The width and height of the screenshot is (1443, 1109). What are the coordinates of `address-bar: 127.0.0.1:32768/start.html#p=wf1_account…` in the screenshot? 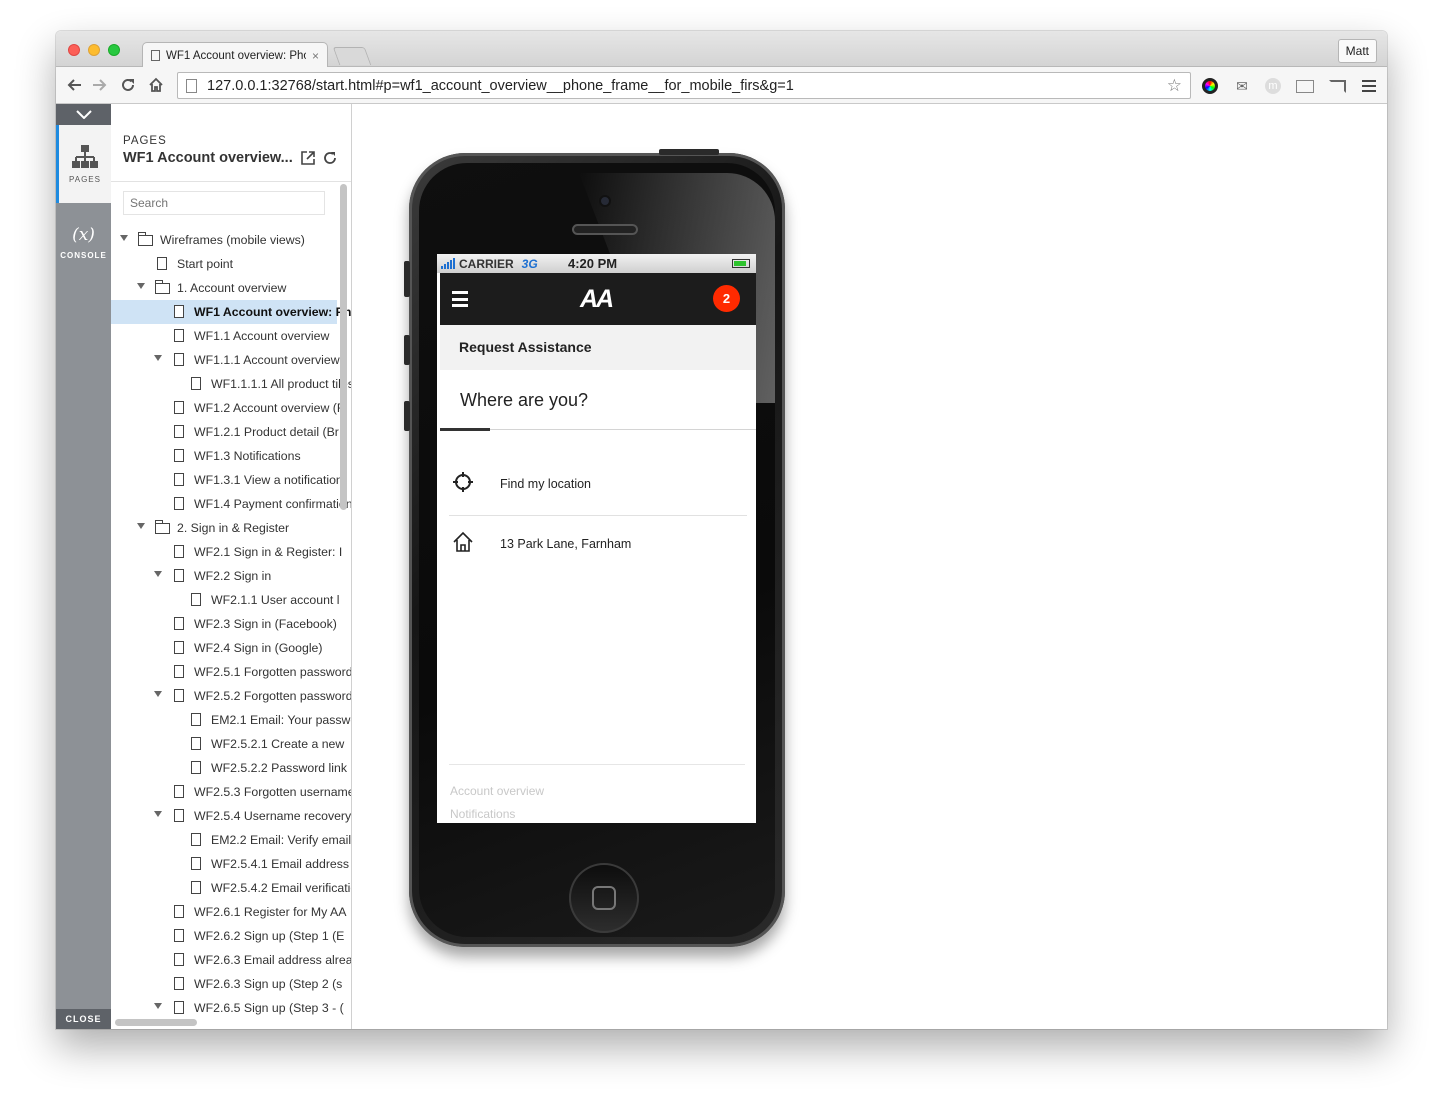 It's located at (684, 85).